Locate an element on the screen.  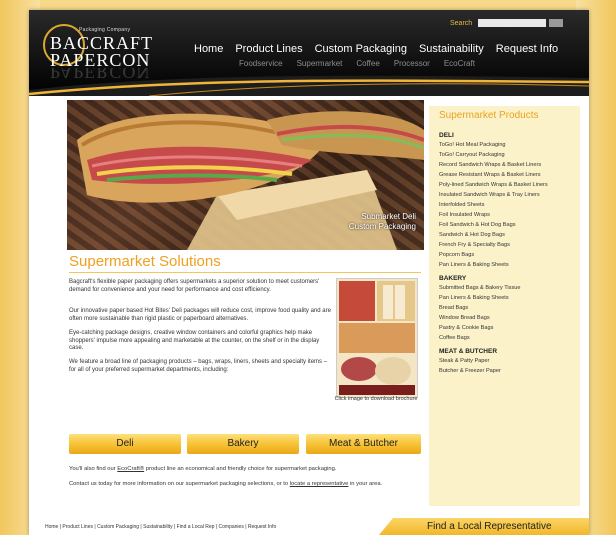
hero-caption: Submarket Deli Custom Packaging is located at coordinates (382, 222).